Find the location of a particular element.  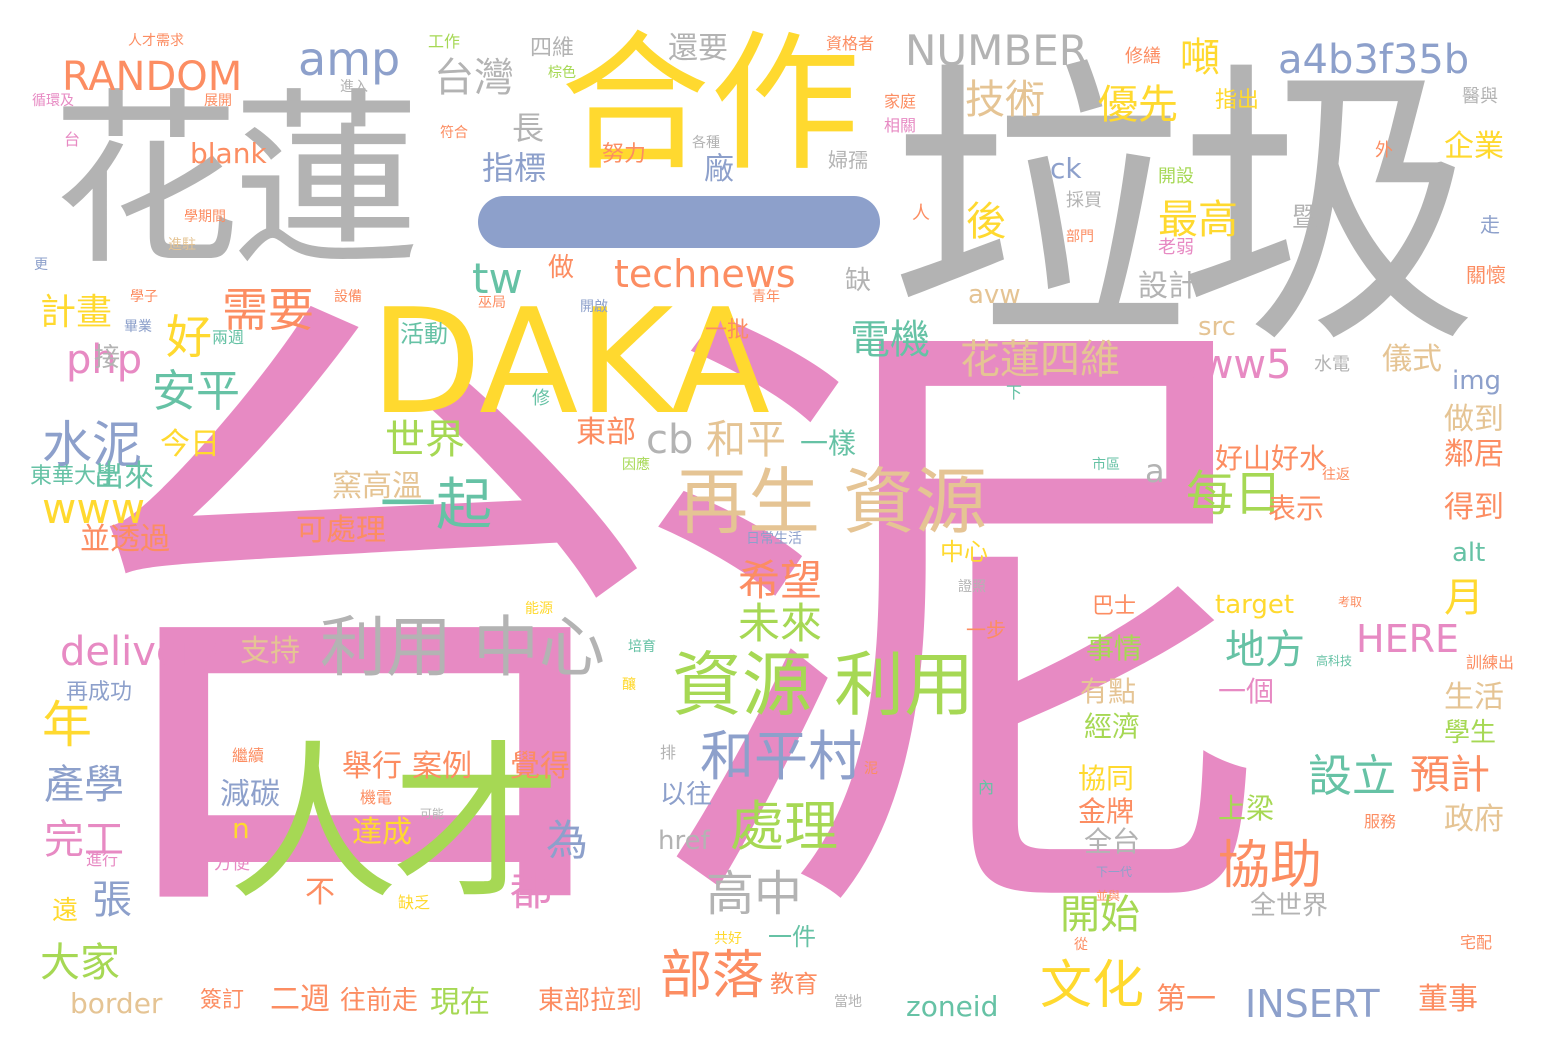

word-shuidian: 水電 is located at coordinates (1332, 364).